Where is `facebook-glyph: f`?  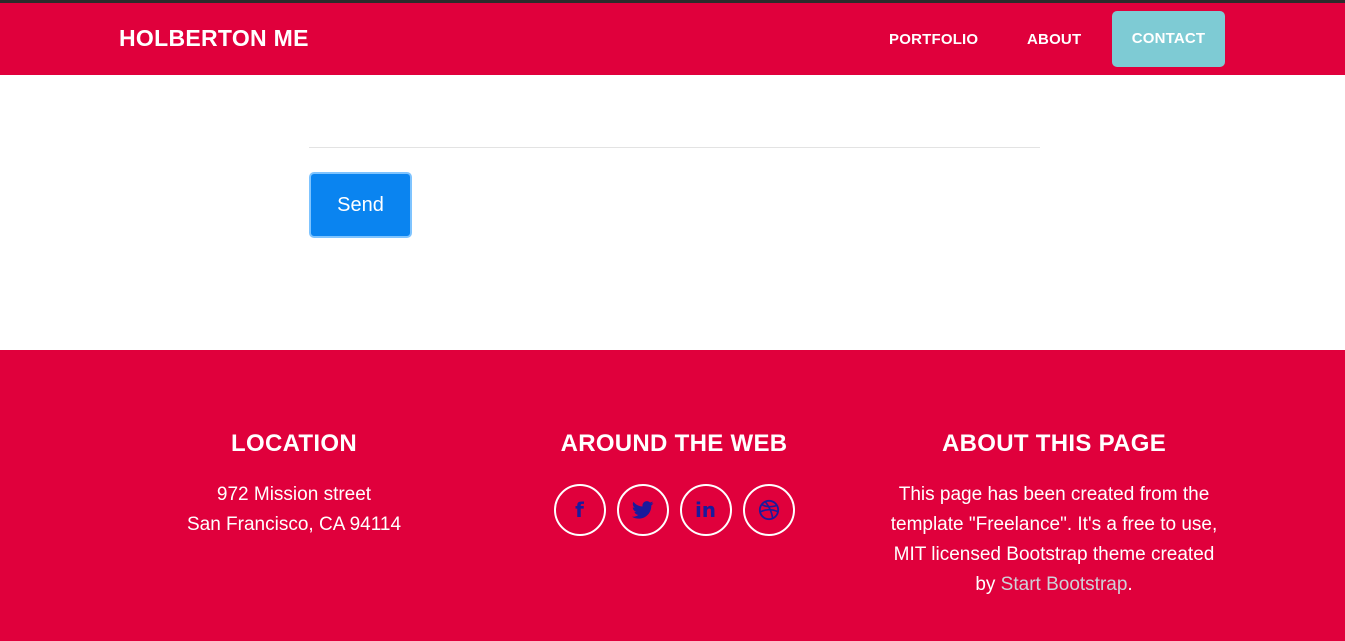
facebook-glyph: f is located at coordinates (579, 510).